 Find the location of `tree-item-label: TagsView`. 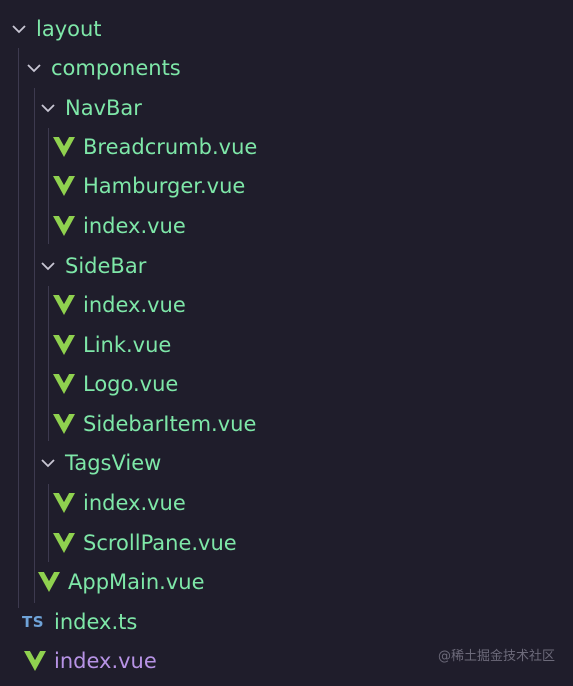

tree-item-label: TagsView is located at coordinates (113, 462).